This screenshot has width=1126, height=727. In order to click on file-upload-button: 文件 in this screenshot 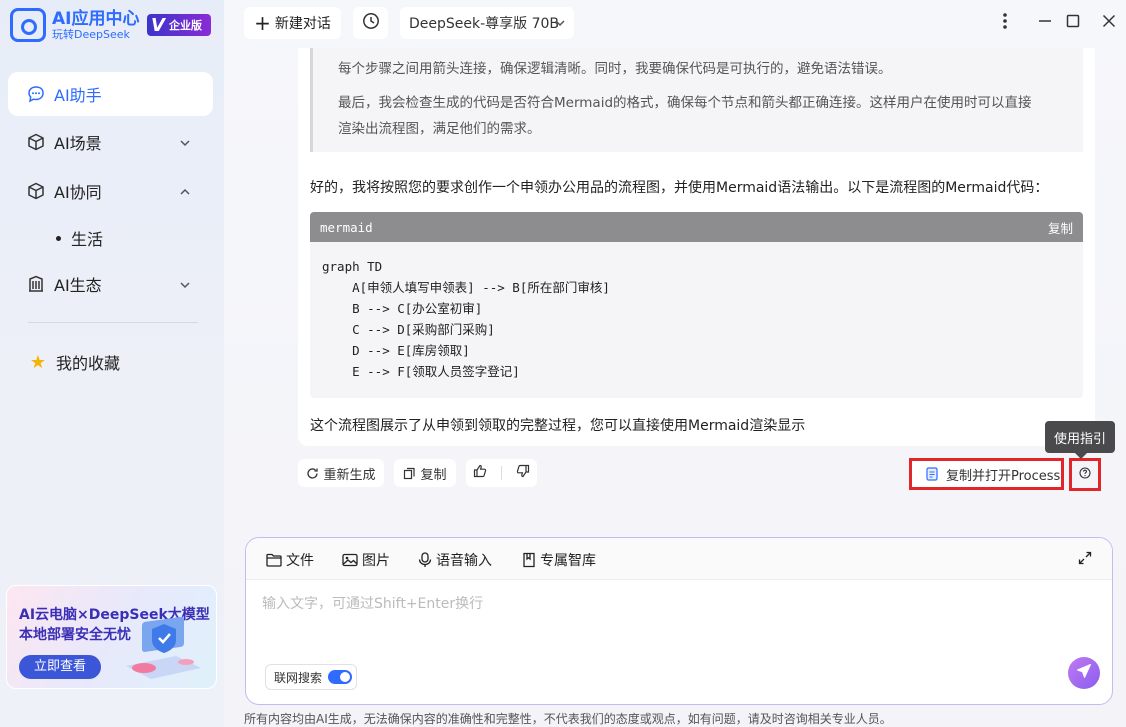, I will do `click(290, 560)`.